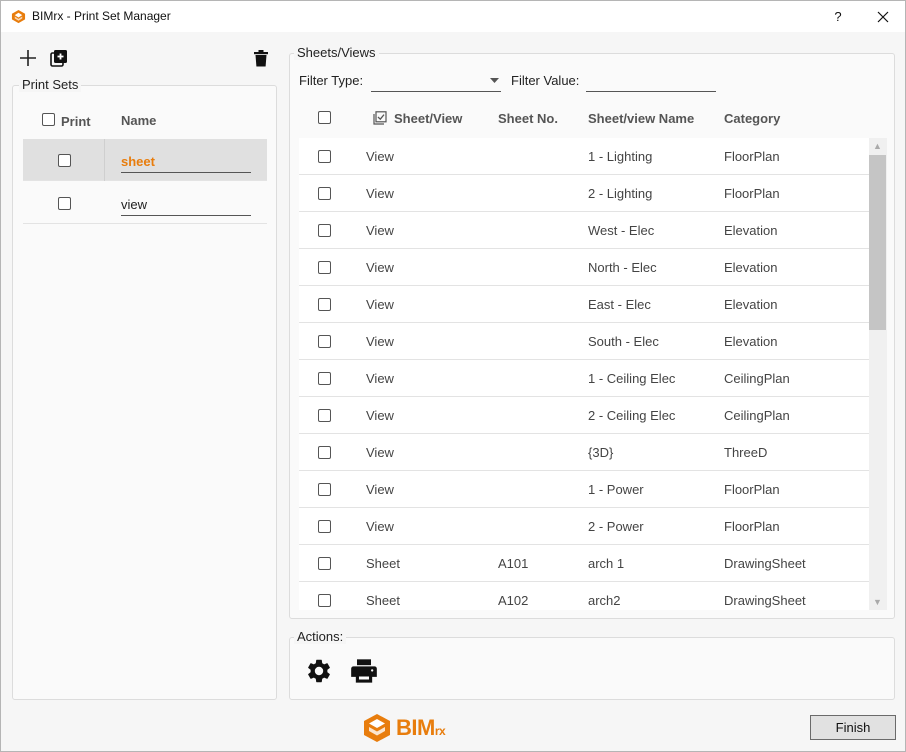 This screenshot has height=752, width=906. What do you see at coordinates (513, 563) in the screenshot?
I see `sheet-number-cell: A101` at bounding box center [513, 563].